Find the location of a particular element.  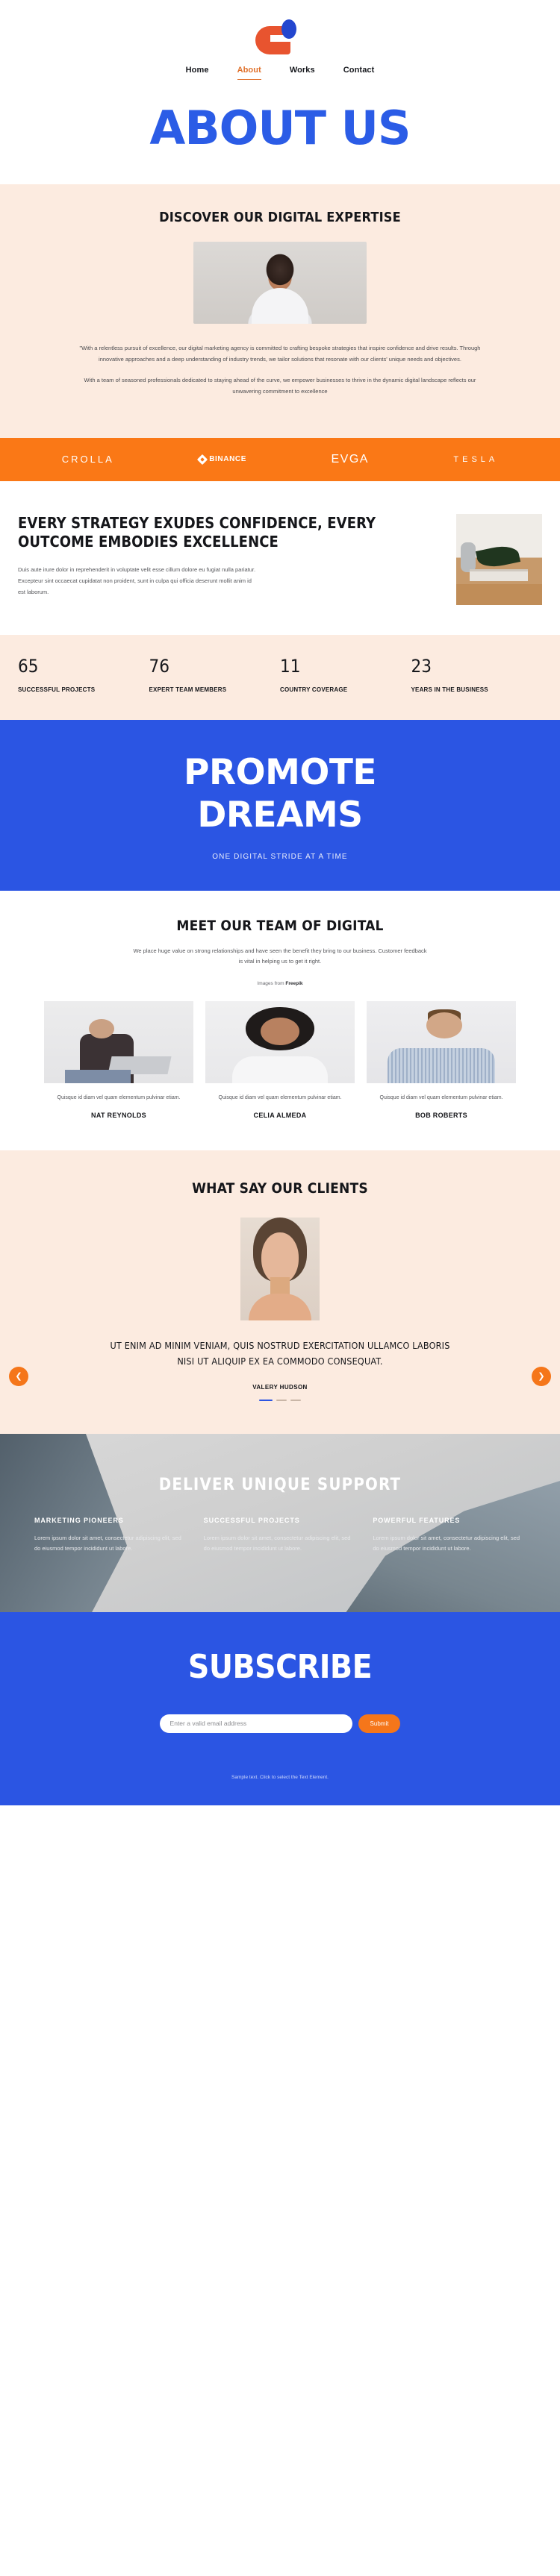

nav-item-works: Works is located at coordinates (302, 73).